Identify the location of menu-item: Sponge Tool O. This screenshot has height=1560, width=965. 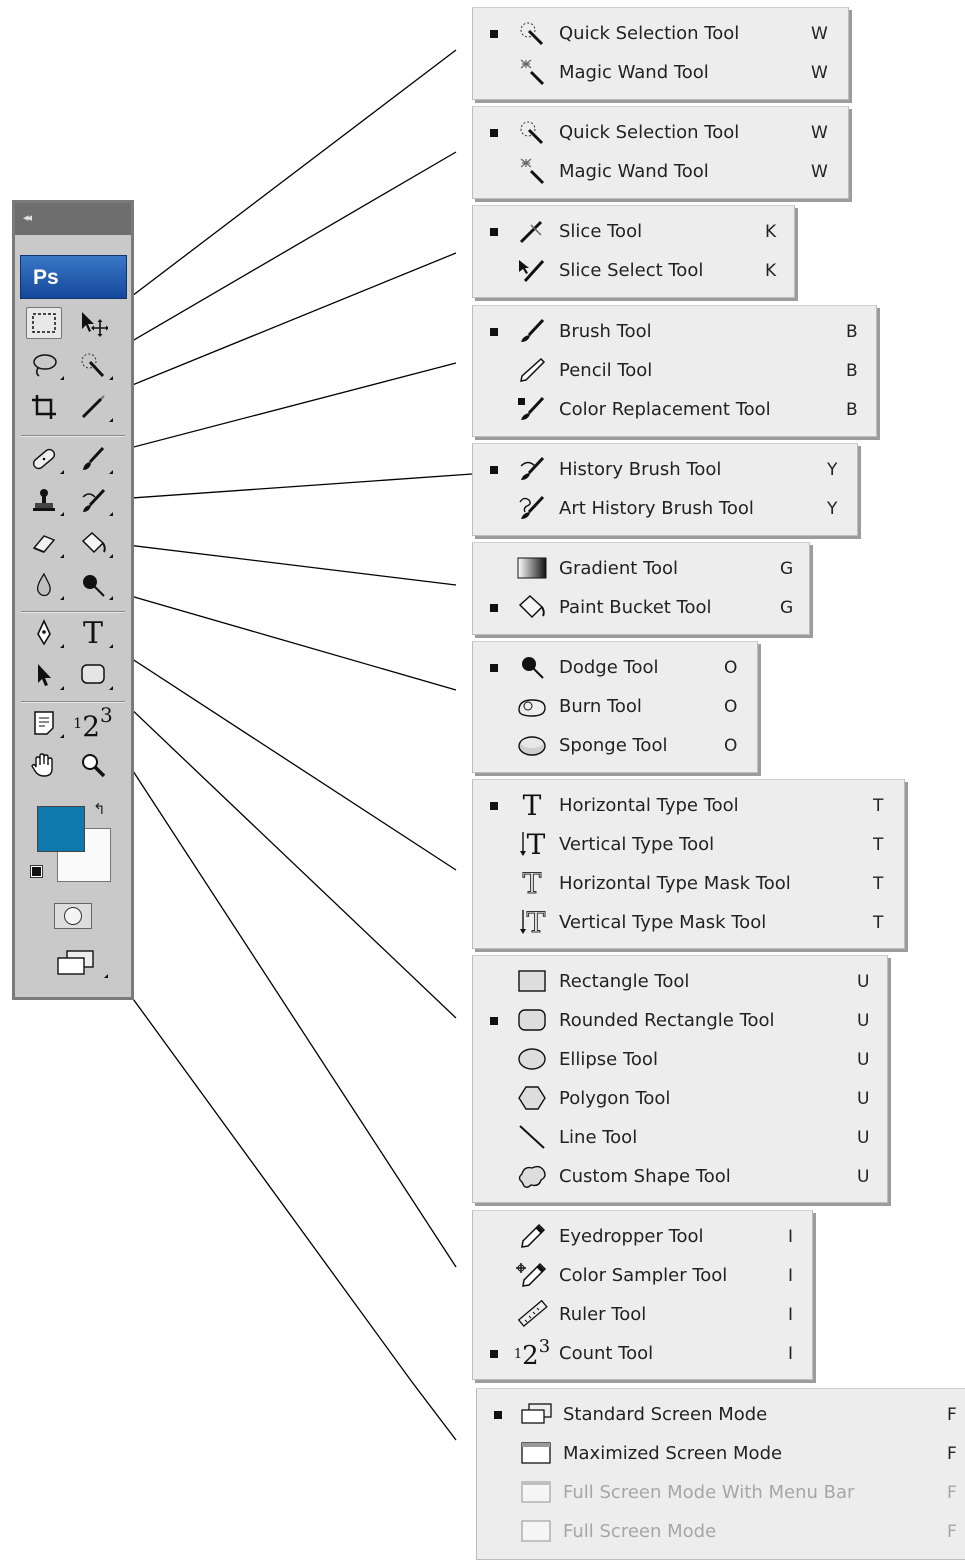
(615, 745).